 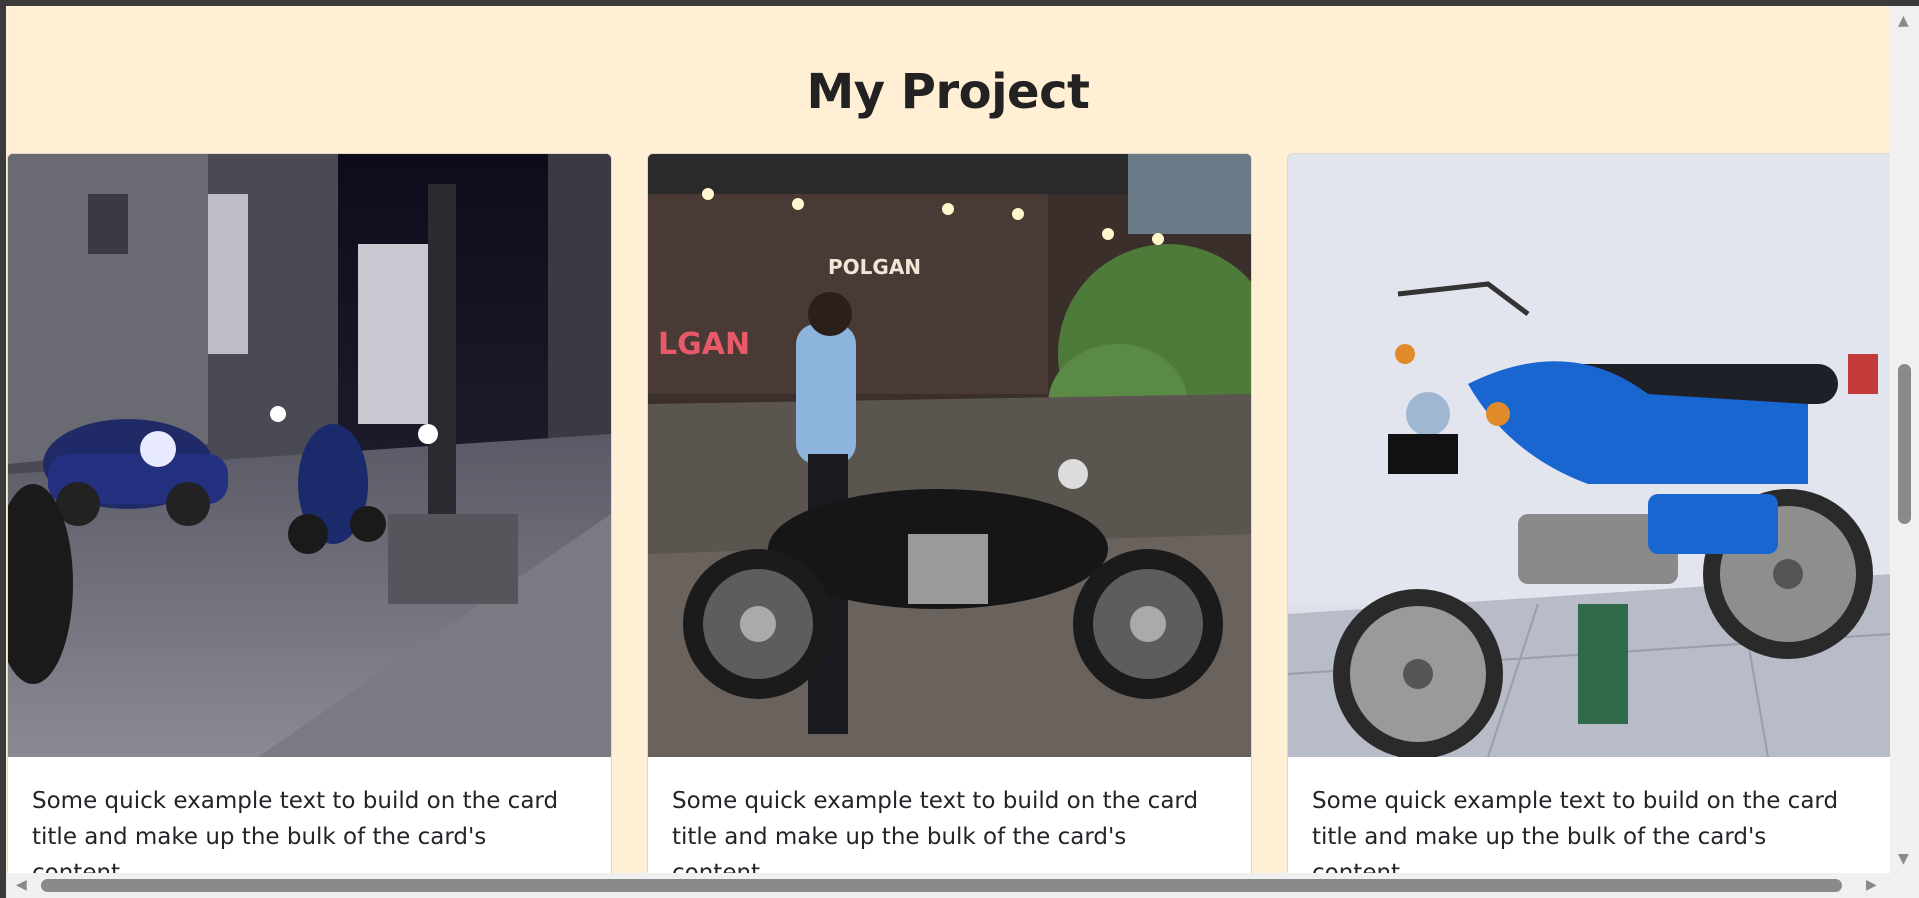 I want to click on svg-text: LGAN, so click(x=704, y=344).